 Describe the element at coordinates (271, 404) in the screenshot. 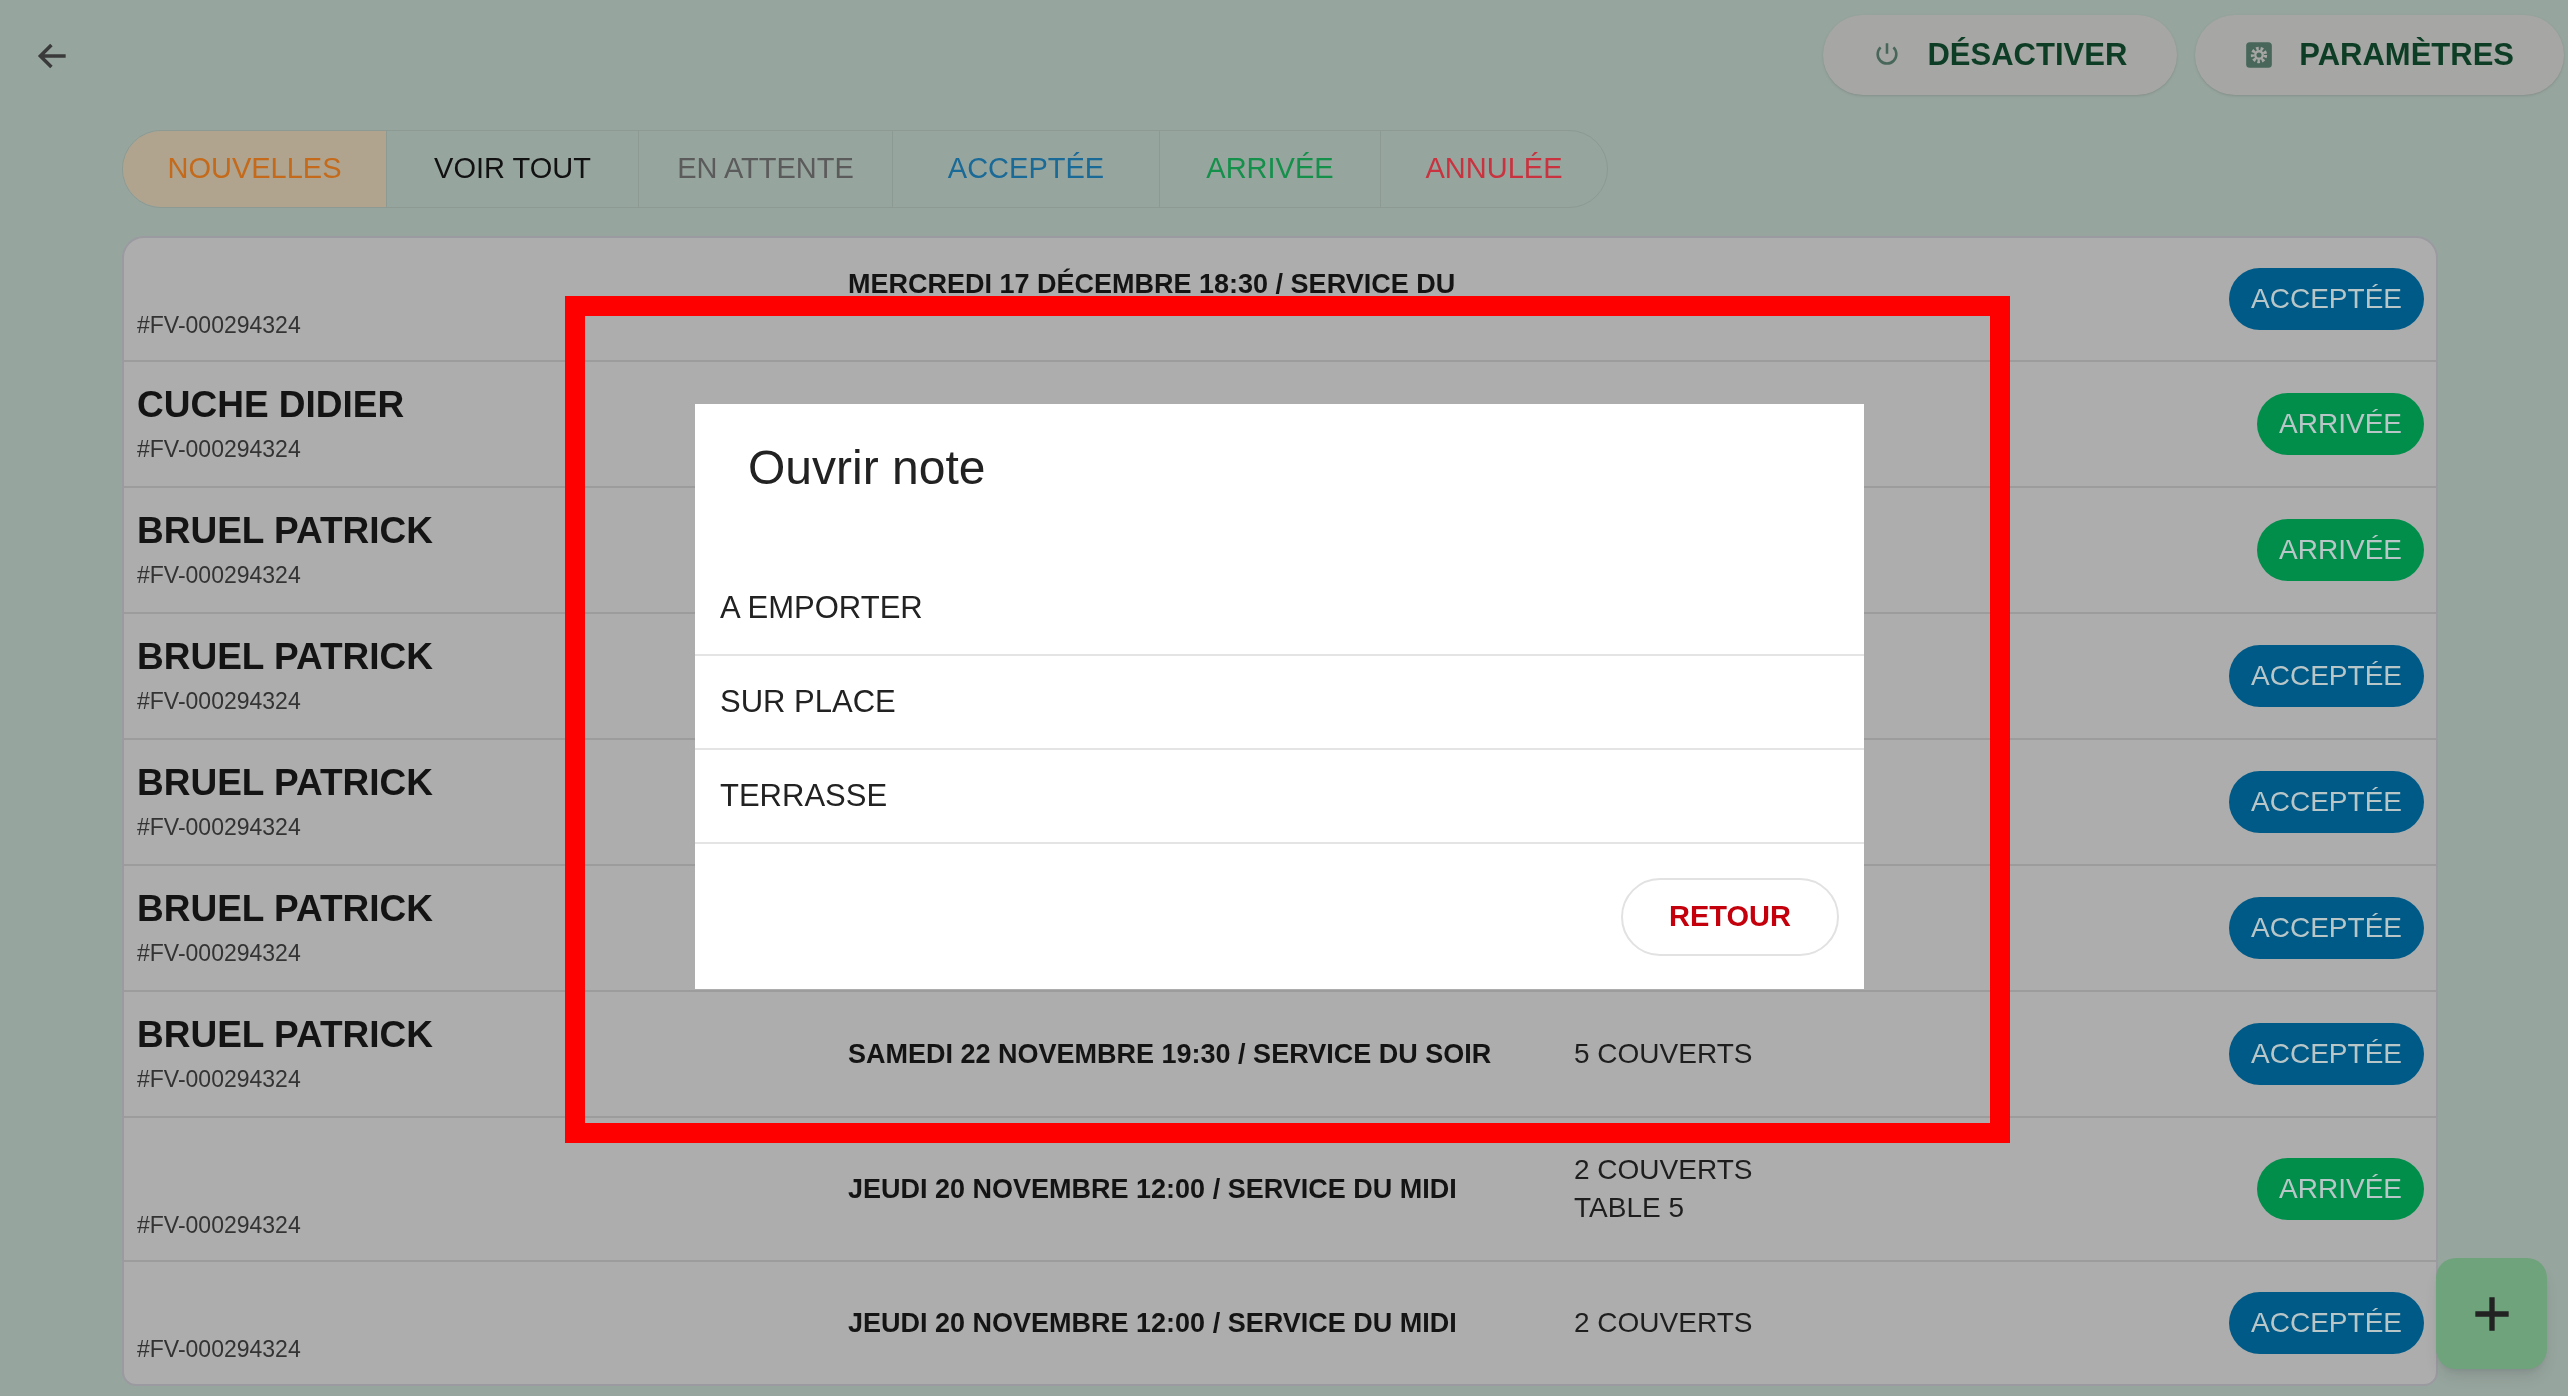

I see `guest-name: CUCHE DIDIER` at that location.